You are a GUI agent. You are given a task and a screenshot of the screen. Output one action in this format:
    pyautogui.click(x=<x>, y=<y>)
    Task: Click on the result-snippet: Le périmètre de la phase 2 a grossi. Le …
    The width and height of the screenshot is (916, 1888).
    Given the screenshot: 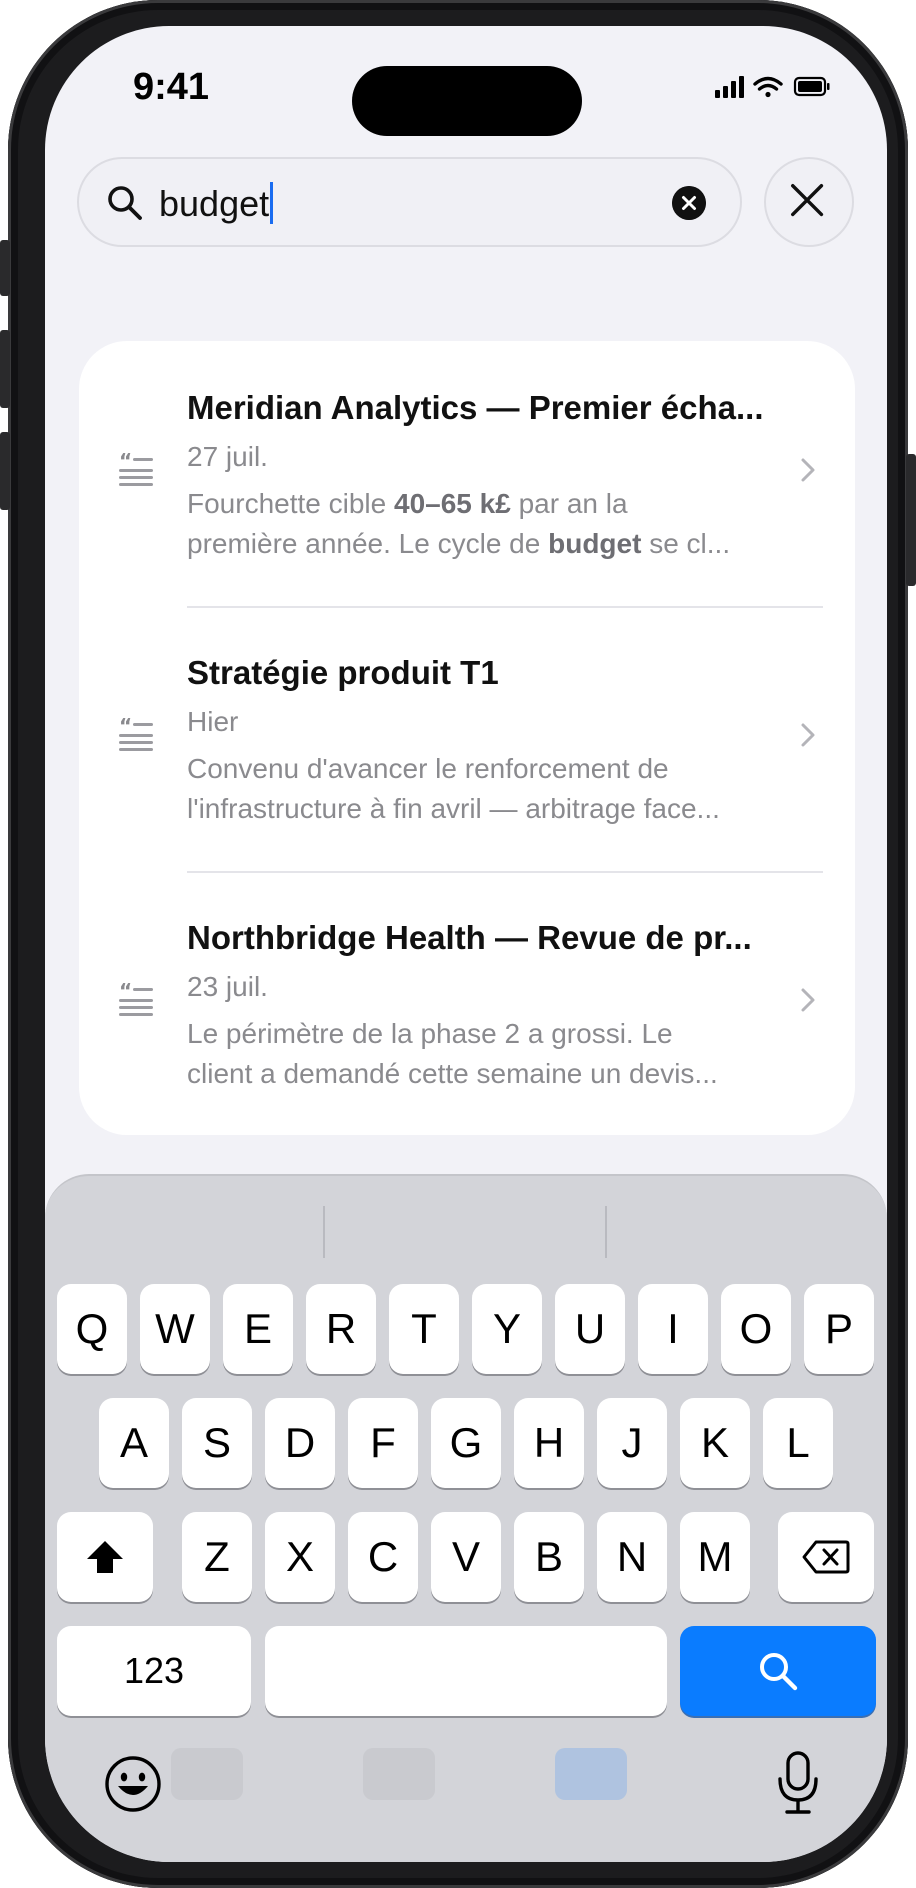 What is the action you would take?
    pyautogui.click(x=452, y=1053)
    